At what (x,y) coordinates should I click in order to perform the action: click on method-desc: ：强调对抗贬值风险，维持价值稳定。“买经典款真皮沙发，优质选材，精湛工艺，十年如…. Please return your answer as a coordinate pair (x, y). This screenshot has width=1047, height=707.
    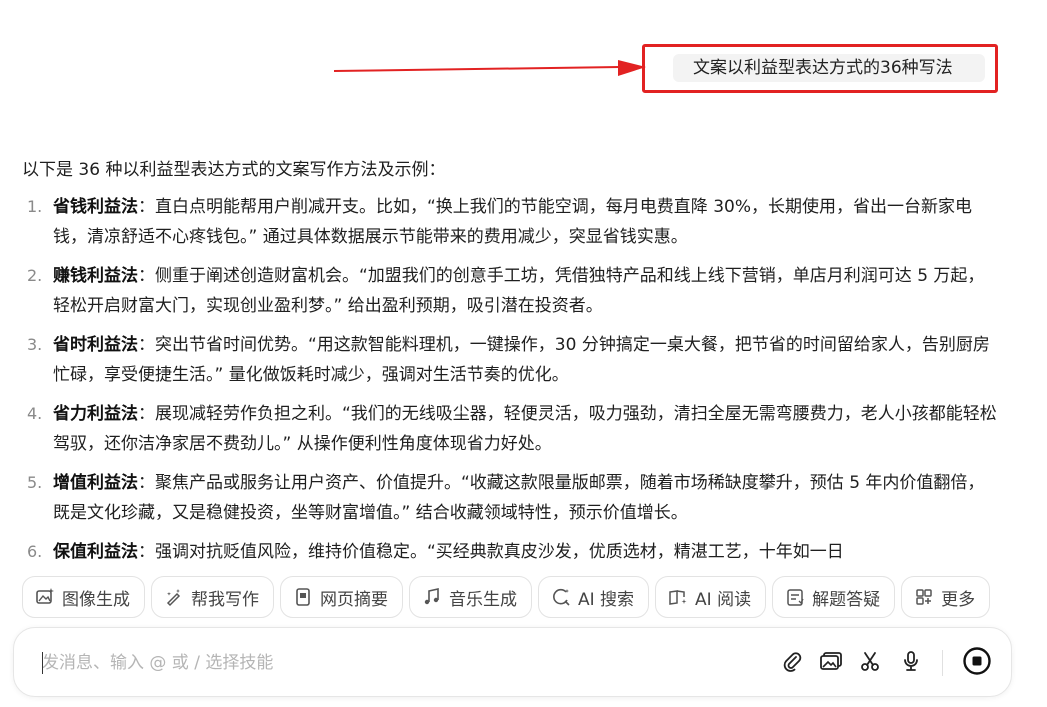
    Looking at the image, I should click on (491, 552).